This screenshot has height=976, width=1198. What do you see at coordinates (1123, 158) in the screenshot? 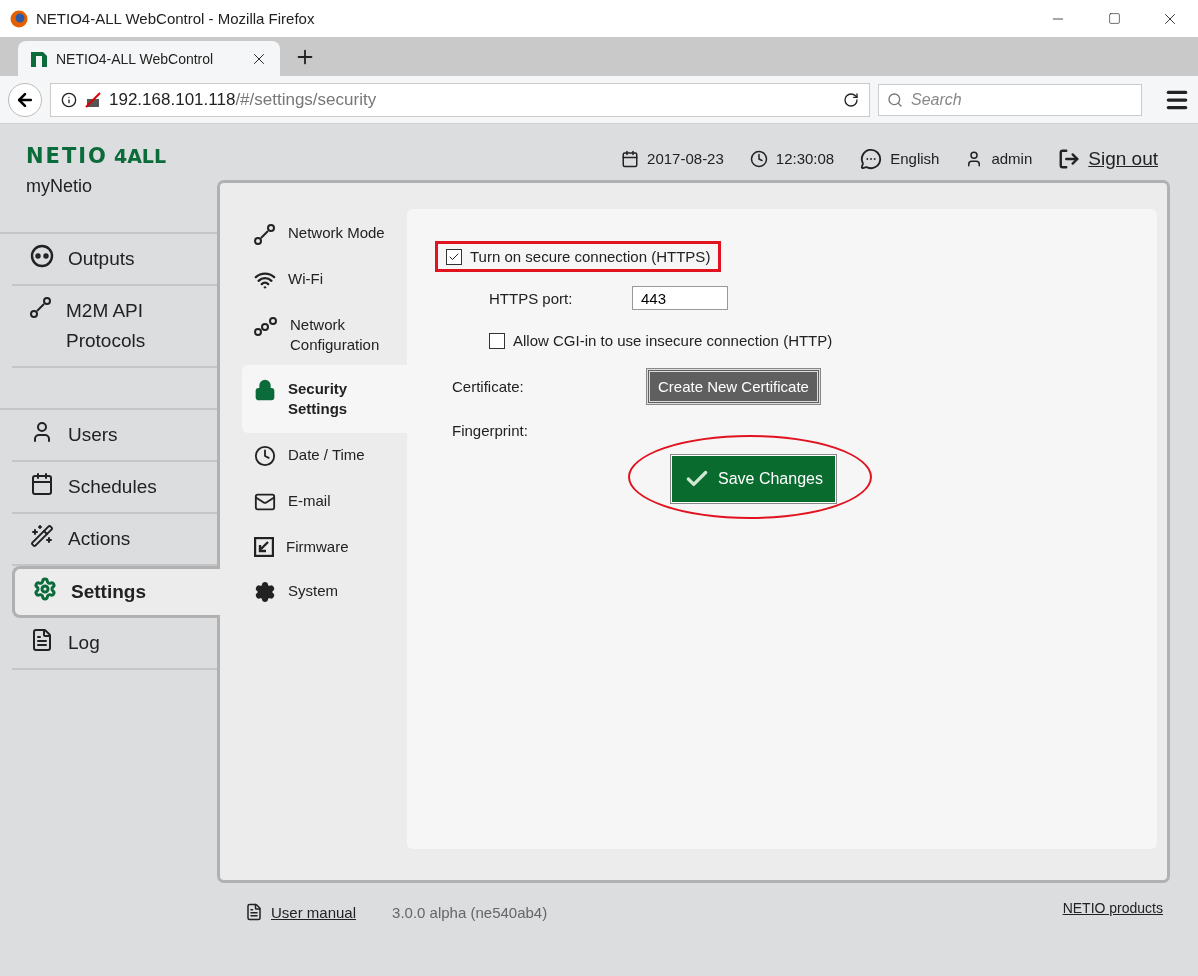
I see `sign-out-link: Sign out` at bounding box center [1123, 158].